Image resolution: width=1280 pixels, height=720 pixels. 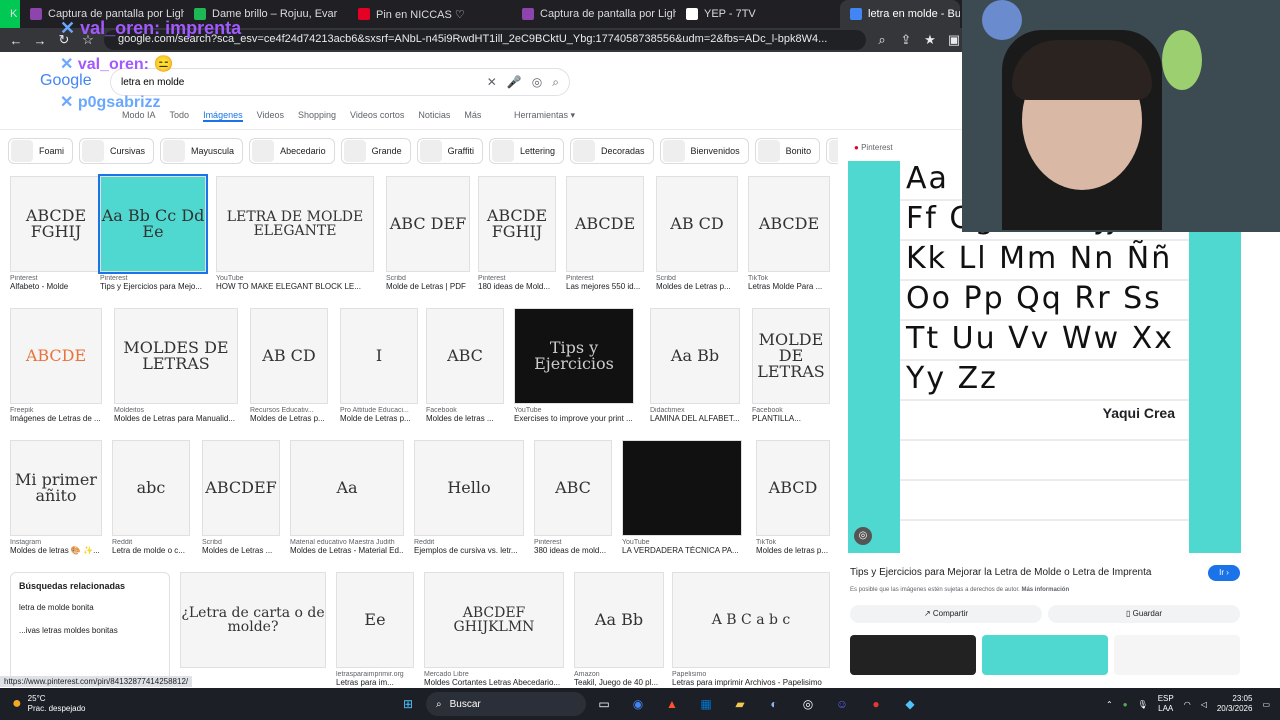 I want to click on share-button: ↗ Compartir, so click(x=946, y=614).